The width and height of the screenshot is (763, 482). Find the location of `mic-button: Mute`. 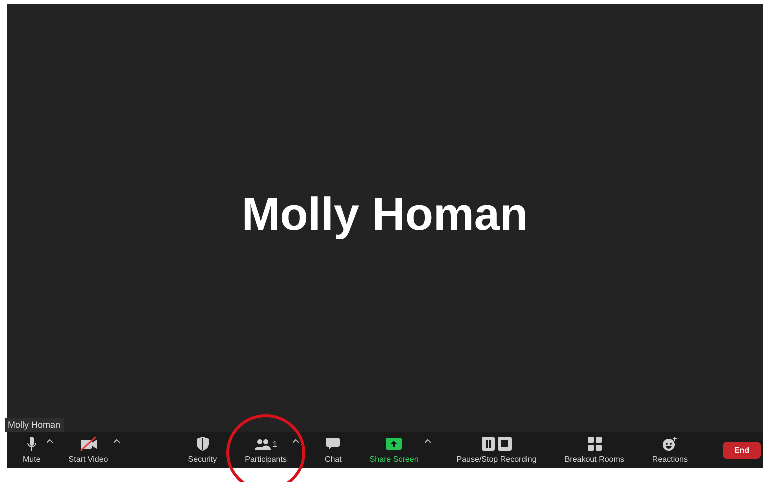

mic-button: Mute is located at coordinates (32, 450).